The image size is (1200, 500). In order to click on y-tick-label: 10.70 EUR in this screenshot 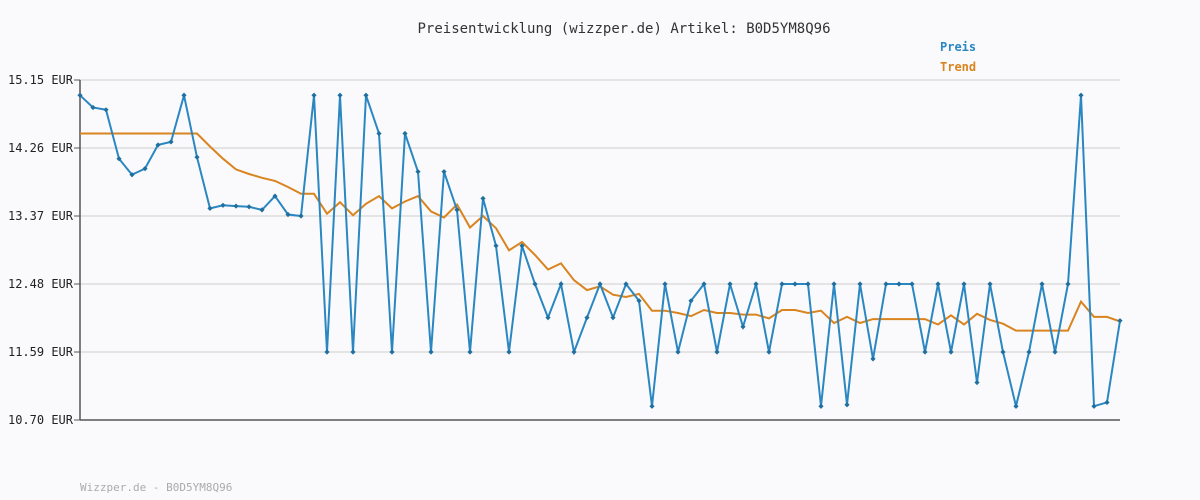, I will do `click(41, 420)`.